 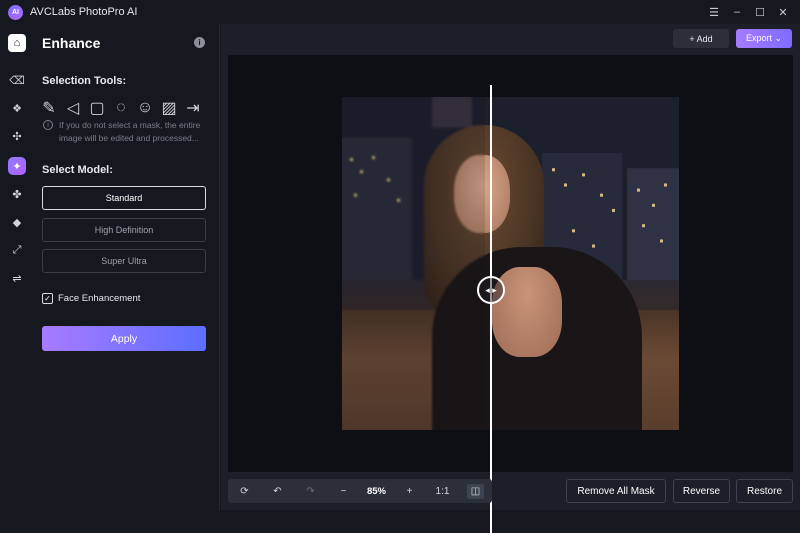 What do you see at coordinates (77, 170) in the screenshot?
I see `select-model-label: Select Model:` at bounding box center [77, 170].